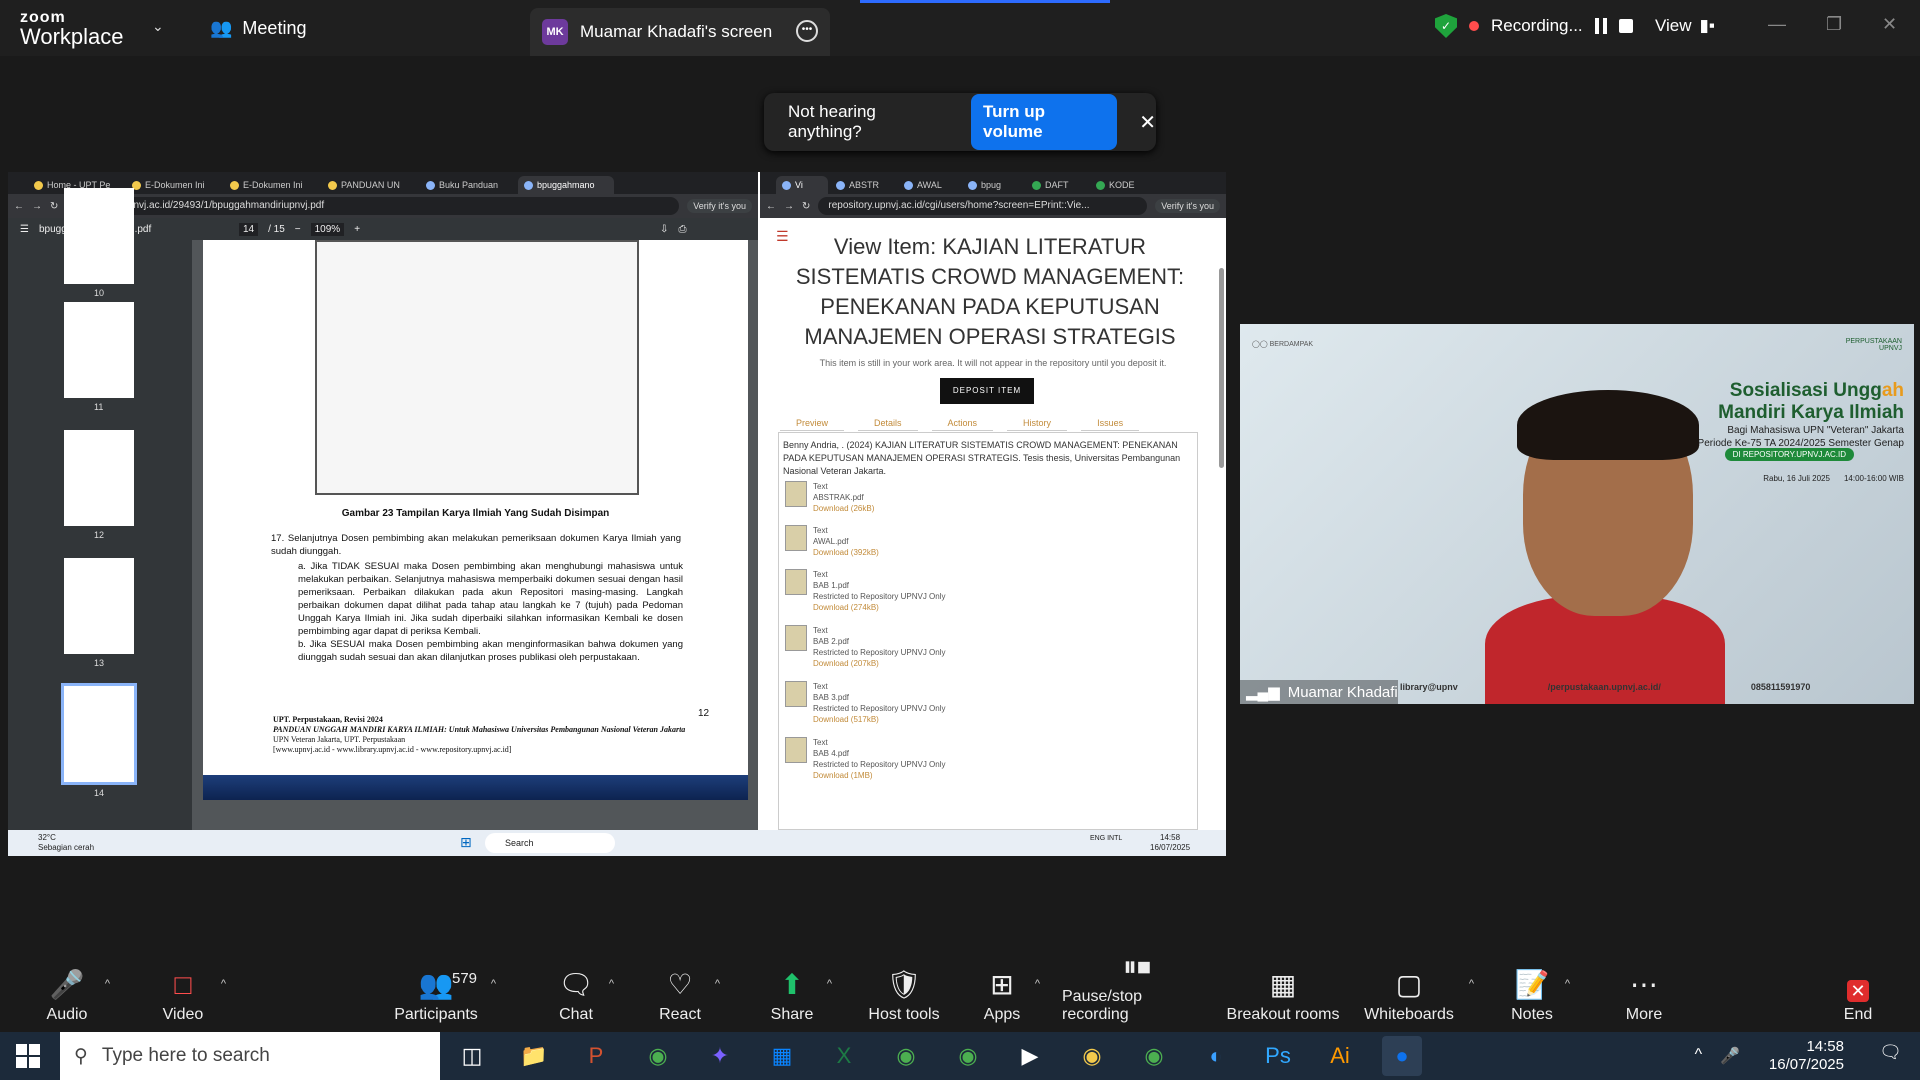 This screenshot has height=1080, width=1920. I want to click on host-tools-button: 🛡 Host tools, so click(904, 998).